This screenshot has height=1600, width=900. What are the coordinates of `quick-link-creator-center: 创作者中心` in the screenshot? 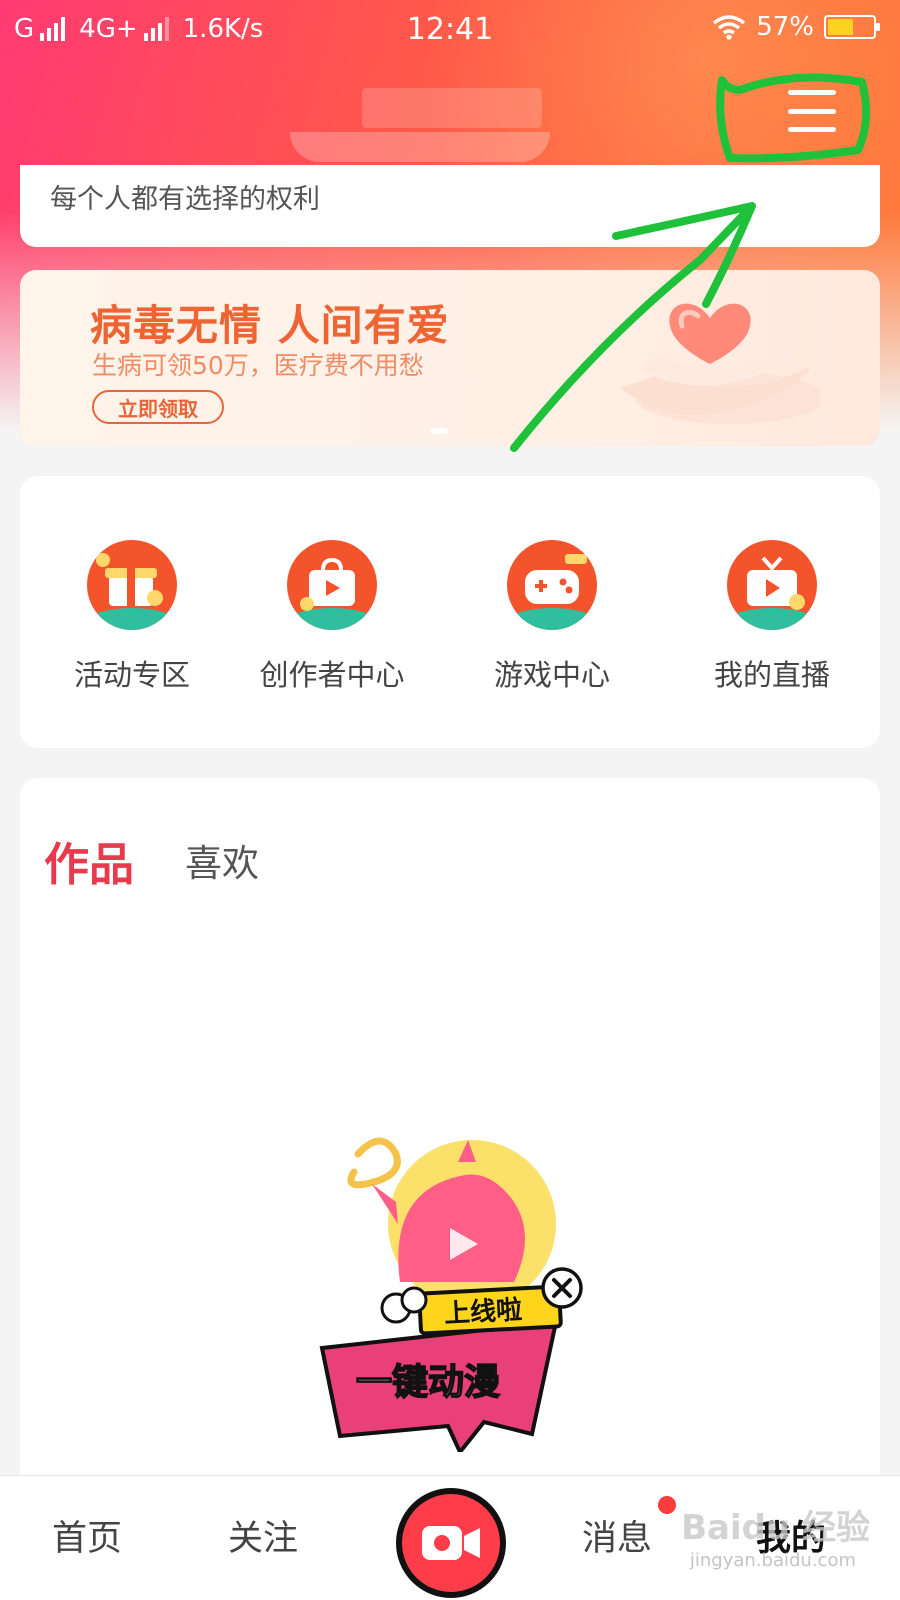 It's located at (332, 617).